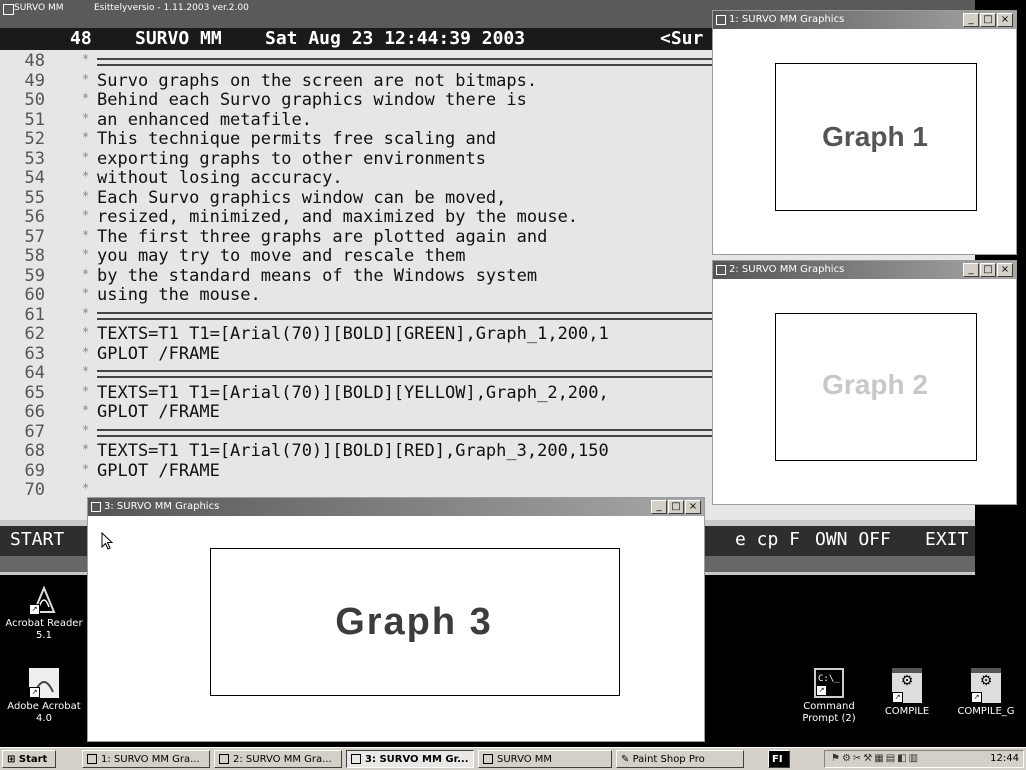 The width and height of the screenshot is (1026, 770). Describe the element at coordinates (356, 759) in the screenshot. I see `window-icon` at that location.